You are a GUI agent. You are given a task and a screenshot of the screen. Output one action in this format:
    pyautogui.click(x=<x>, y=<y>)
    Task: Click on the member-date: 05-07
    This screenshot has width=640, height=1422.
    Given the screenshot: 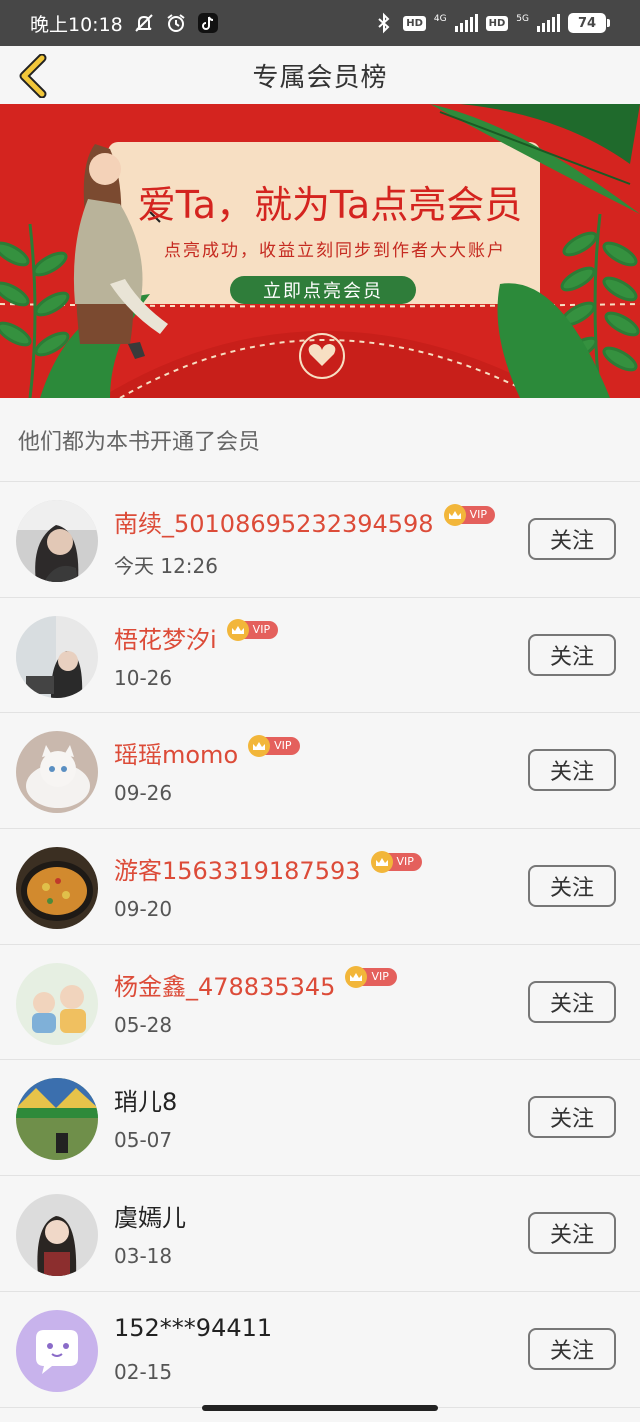 What is the action you would take?
    pyautogui.click(x=143, y=1140)
    